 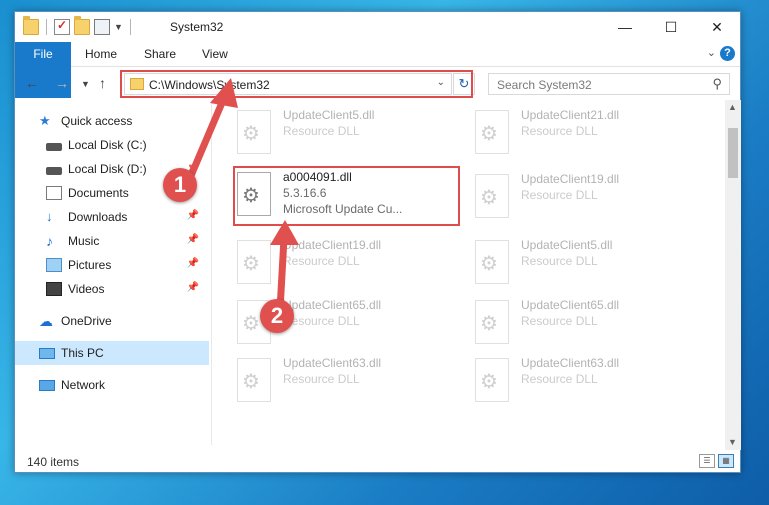 I want to click on step-marker-1: 1, so click(x=180, y=185).